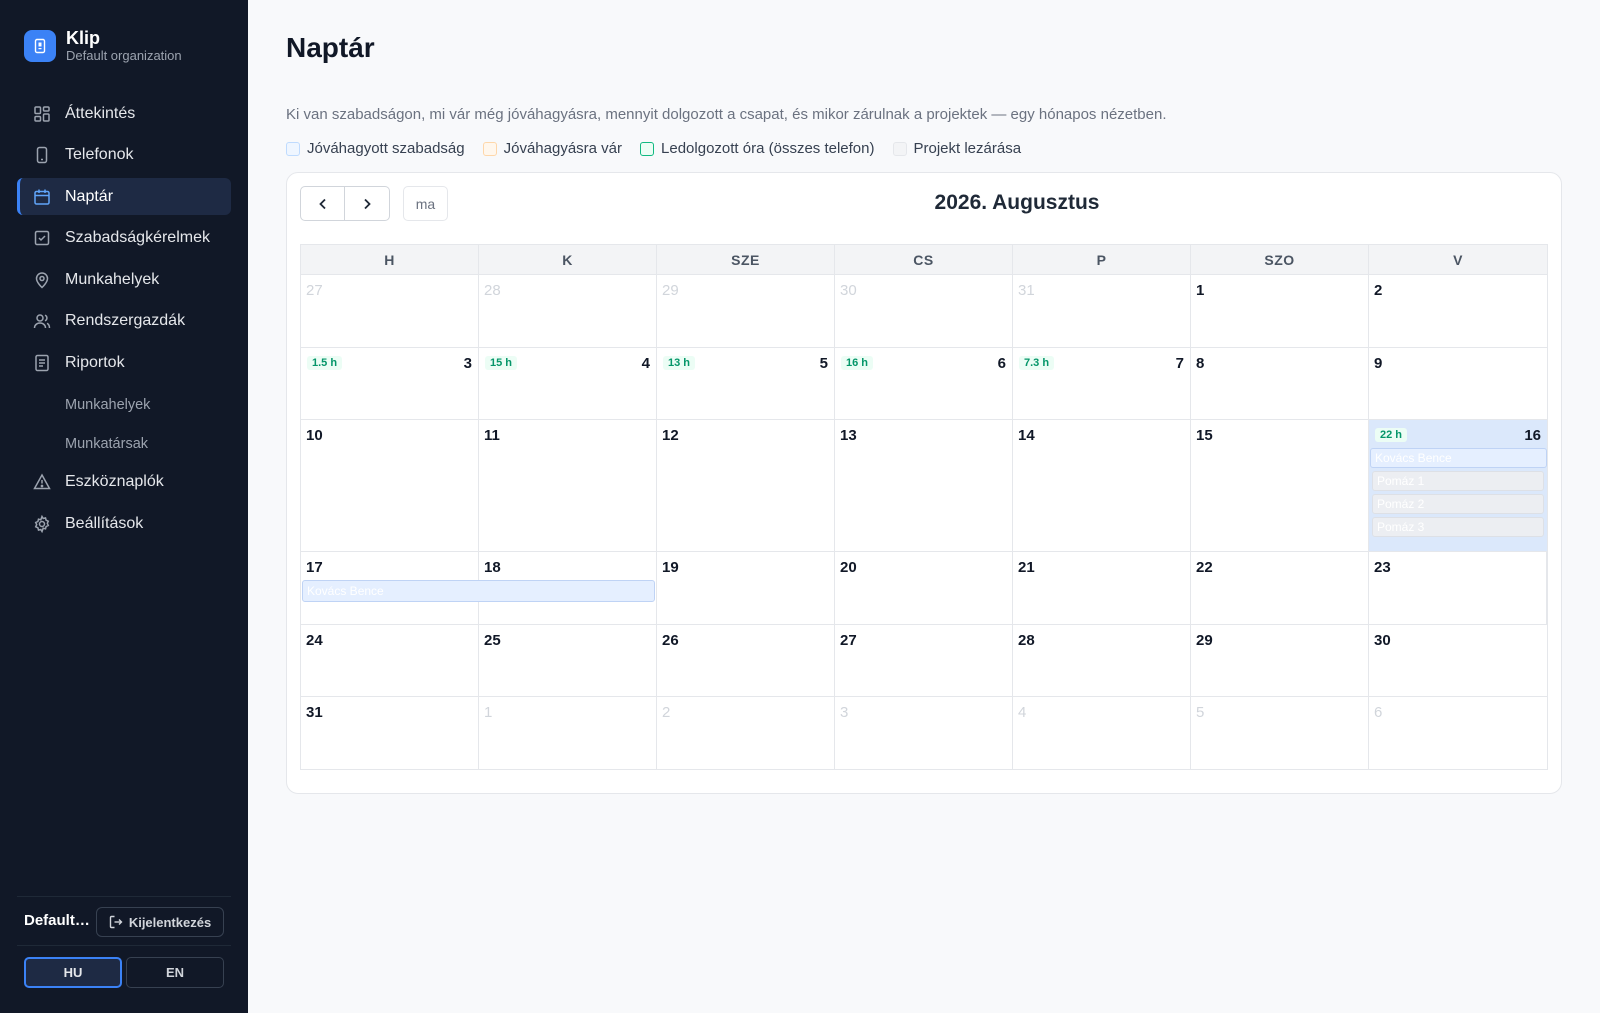 The image size is (1600, 1013). Describe the element at coordinates (1204, 567) in the screenshot. I see `day-number: 22` at that location.